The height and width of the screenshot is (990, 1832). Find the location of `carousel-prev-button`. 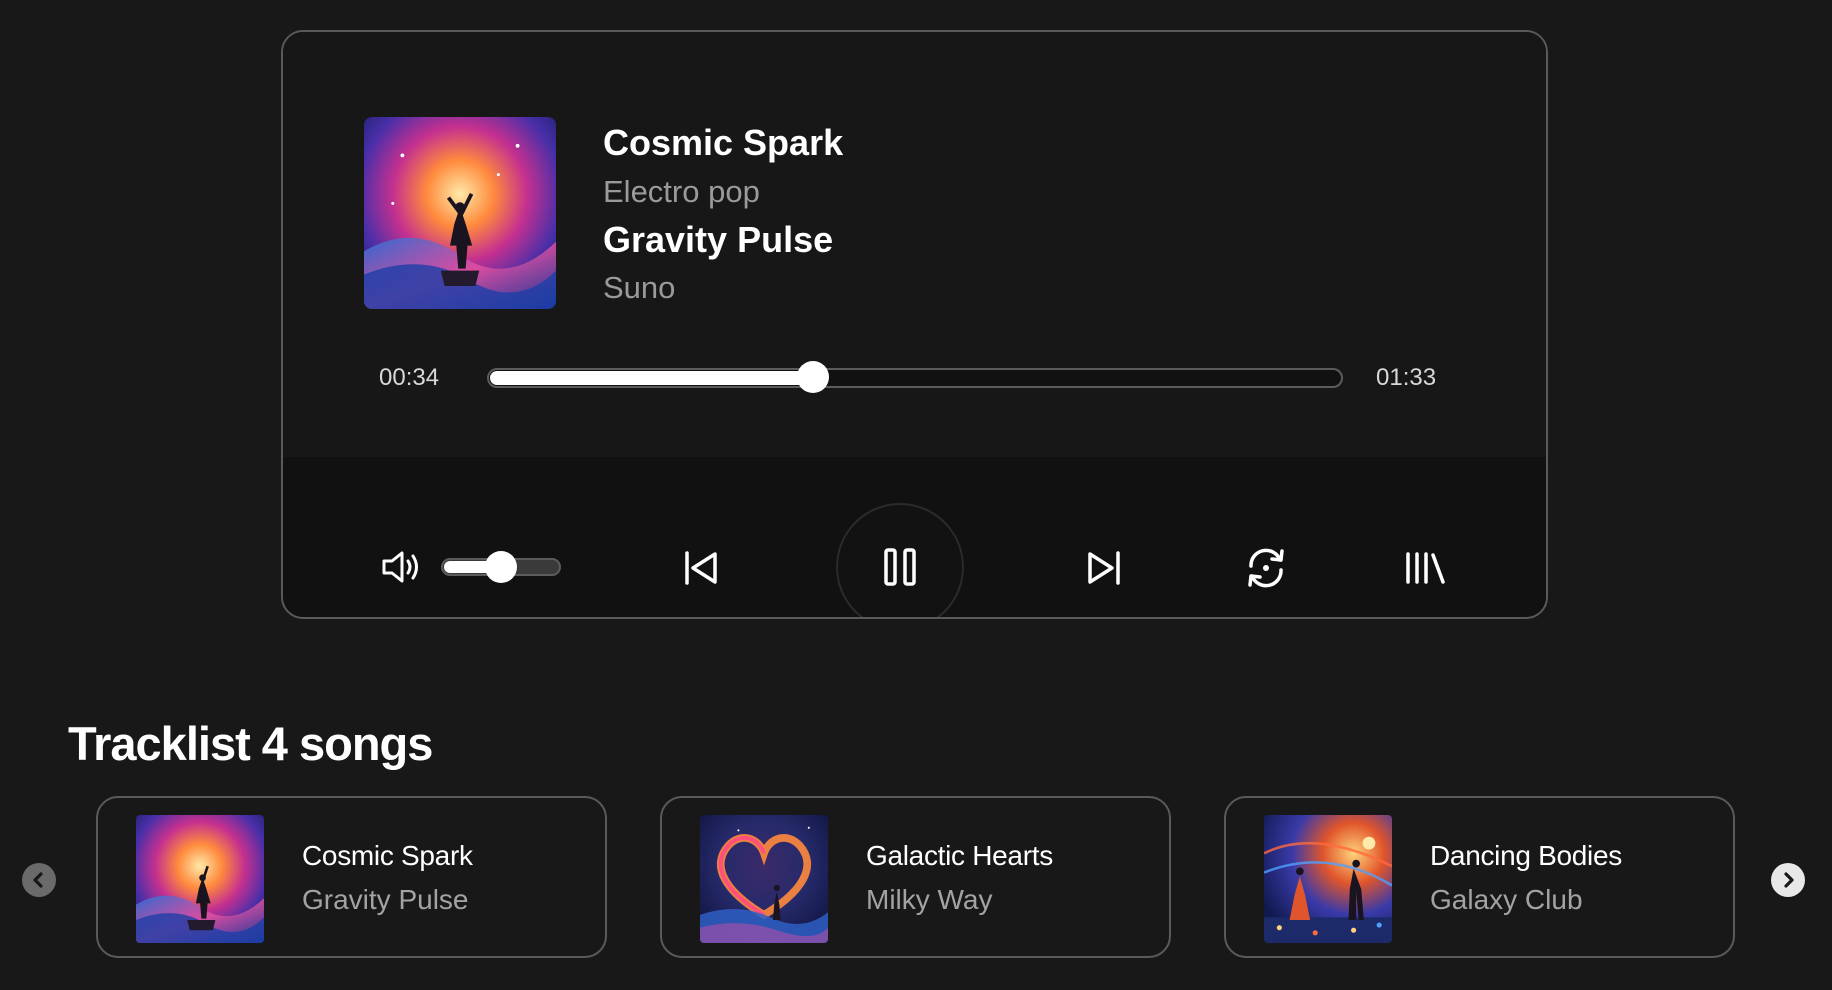

carousel-prev-button is located at coordinates (39, 880).